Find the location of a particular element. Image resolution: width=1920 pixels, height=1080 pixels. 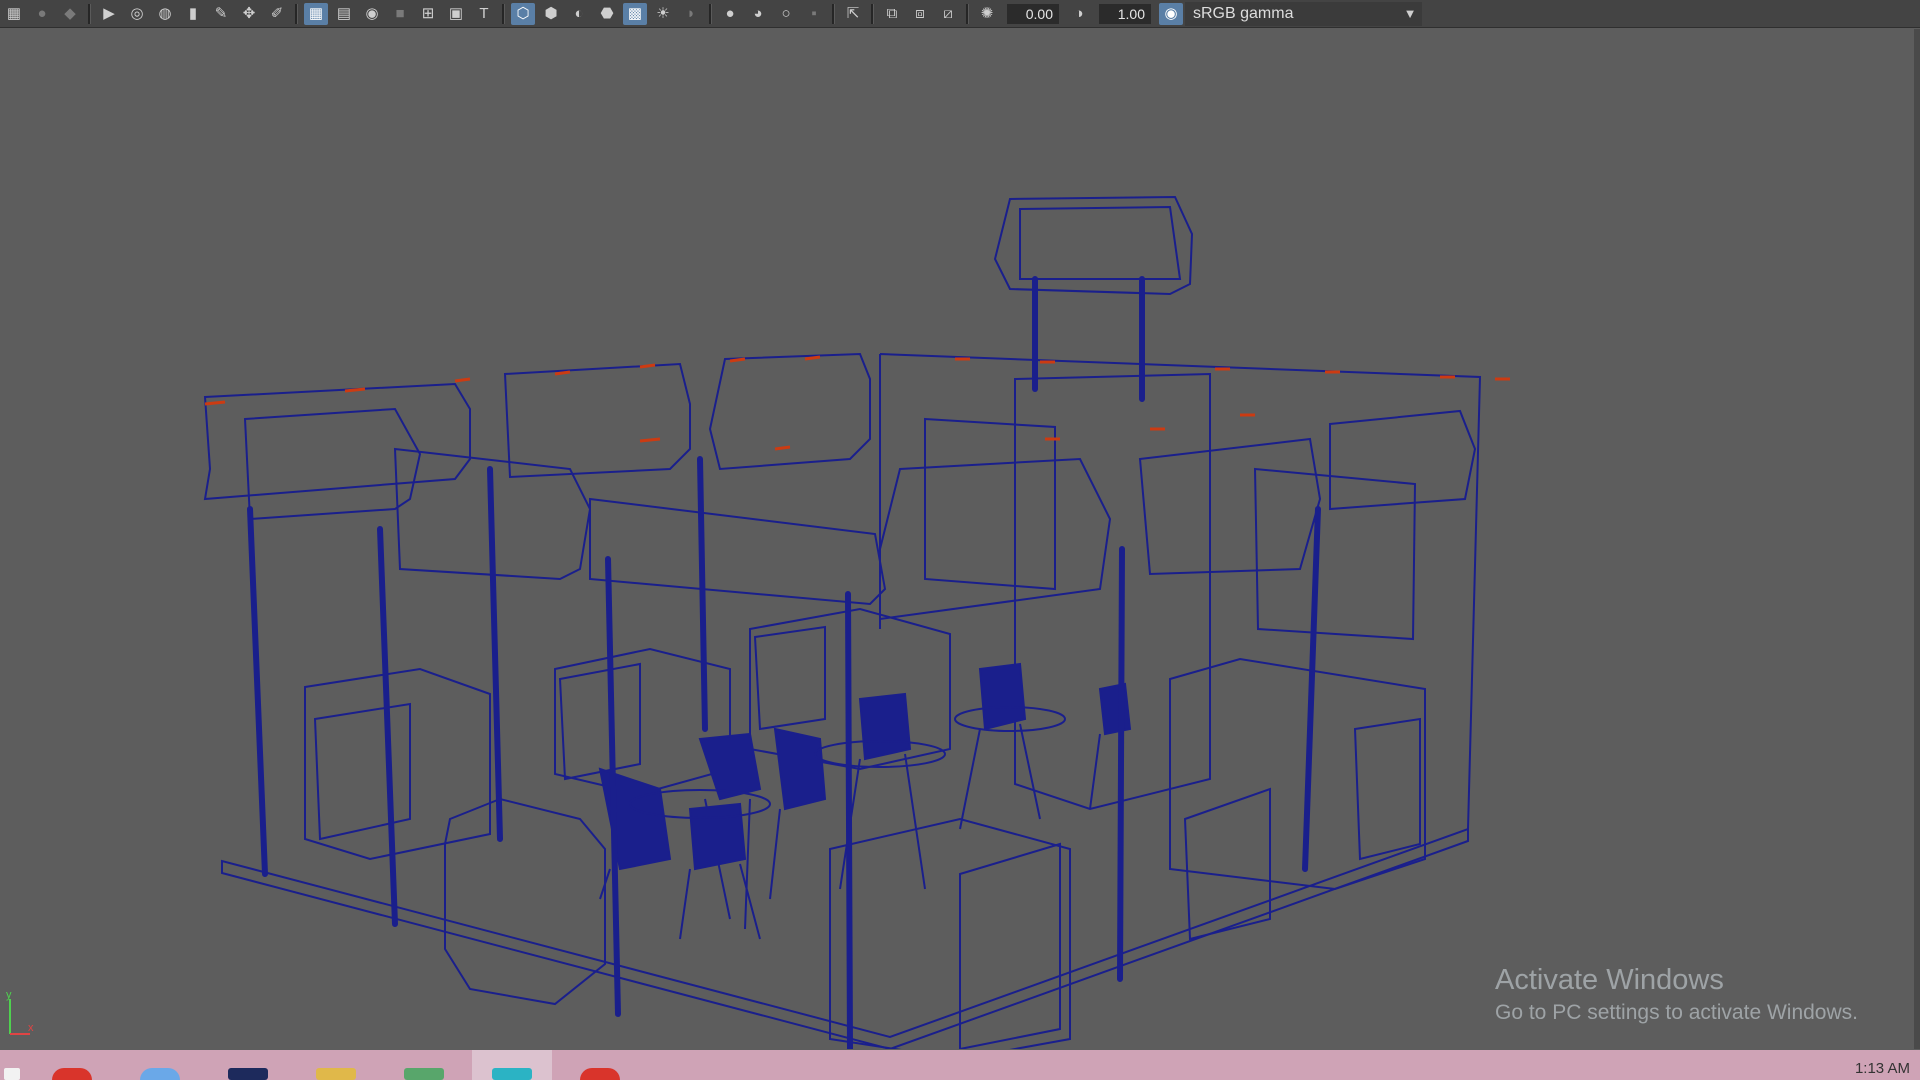

camera-attr-icon: ◍ is located at coordinates (165, 14).